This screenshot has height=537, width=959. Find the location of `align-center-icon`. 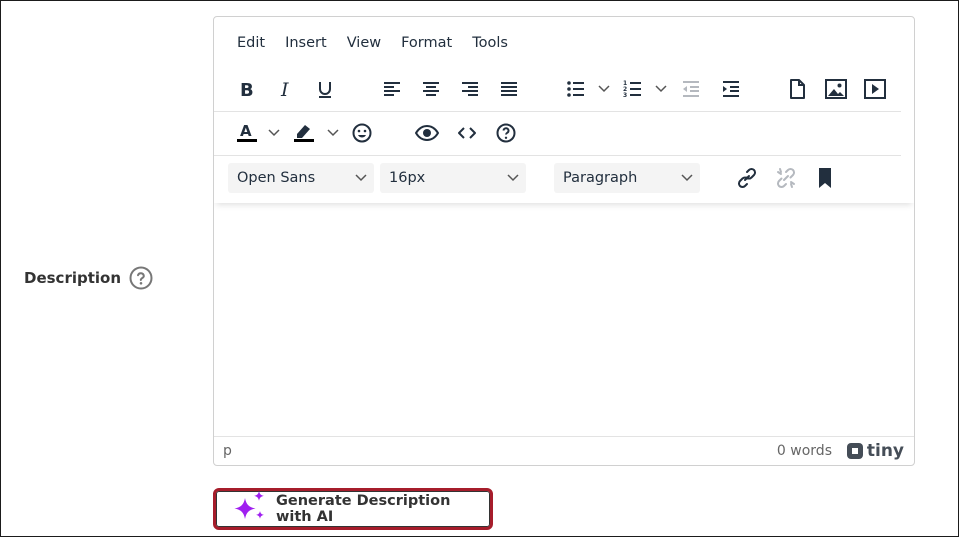

align-center-icon is located at coordinates (431, 89).